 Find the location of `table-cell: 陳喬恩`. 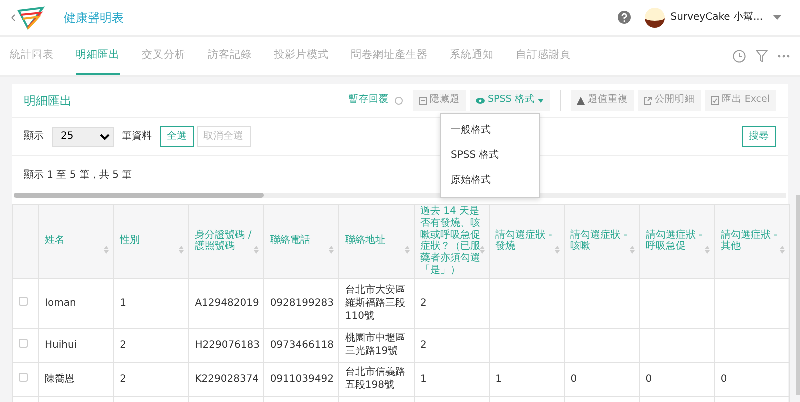

table-cell: 陳喬恩 is located at coordinates (60, 379).